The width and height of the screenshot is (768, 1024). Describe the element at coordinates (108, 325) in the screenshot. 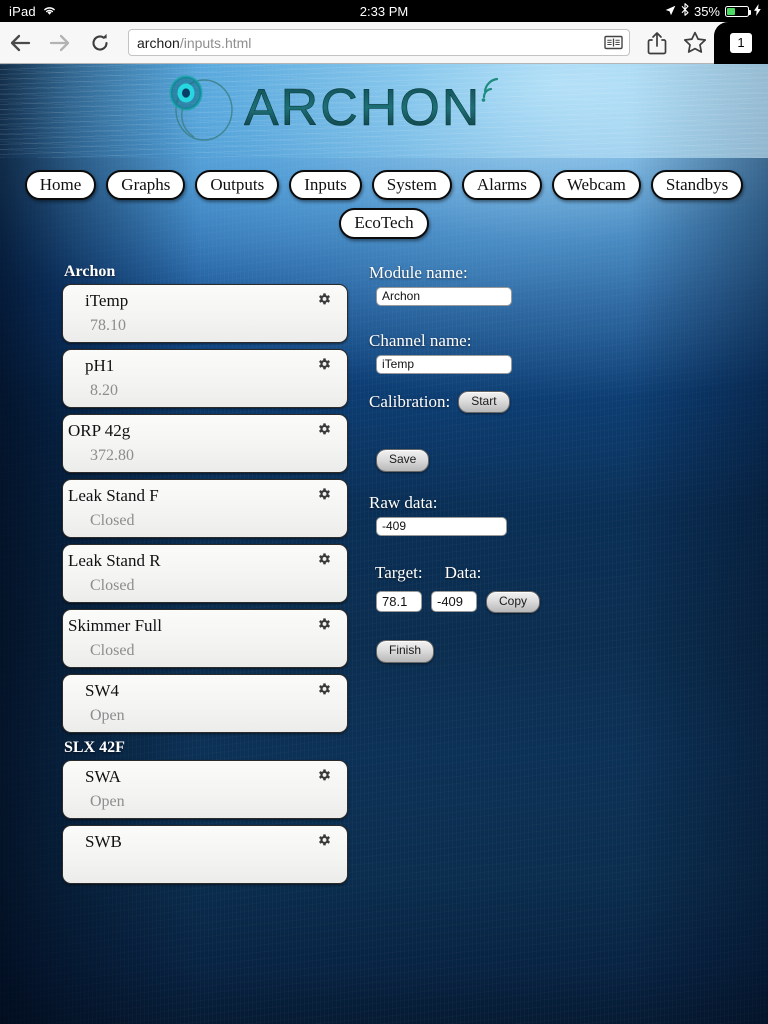

I see `input-channel-value: 78.10` at that location.